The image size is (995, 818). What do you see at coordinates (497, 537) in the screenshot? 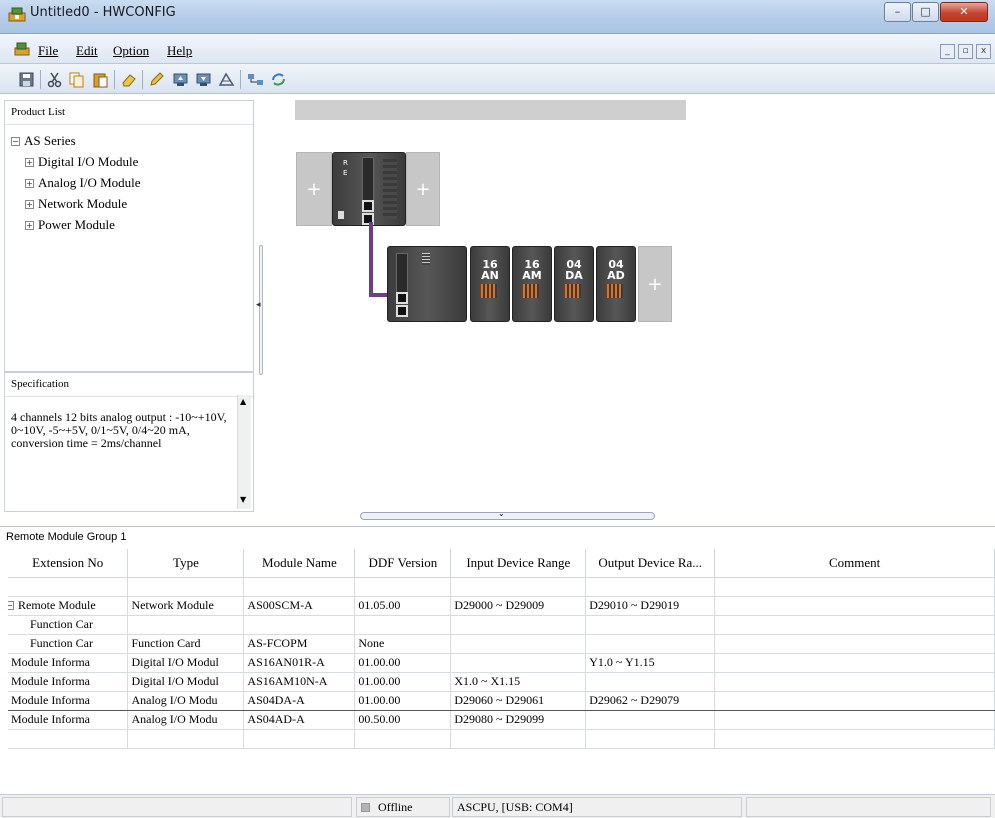
I see `grid-title: Remote Module Group 1` at bounding box center [497, 537].